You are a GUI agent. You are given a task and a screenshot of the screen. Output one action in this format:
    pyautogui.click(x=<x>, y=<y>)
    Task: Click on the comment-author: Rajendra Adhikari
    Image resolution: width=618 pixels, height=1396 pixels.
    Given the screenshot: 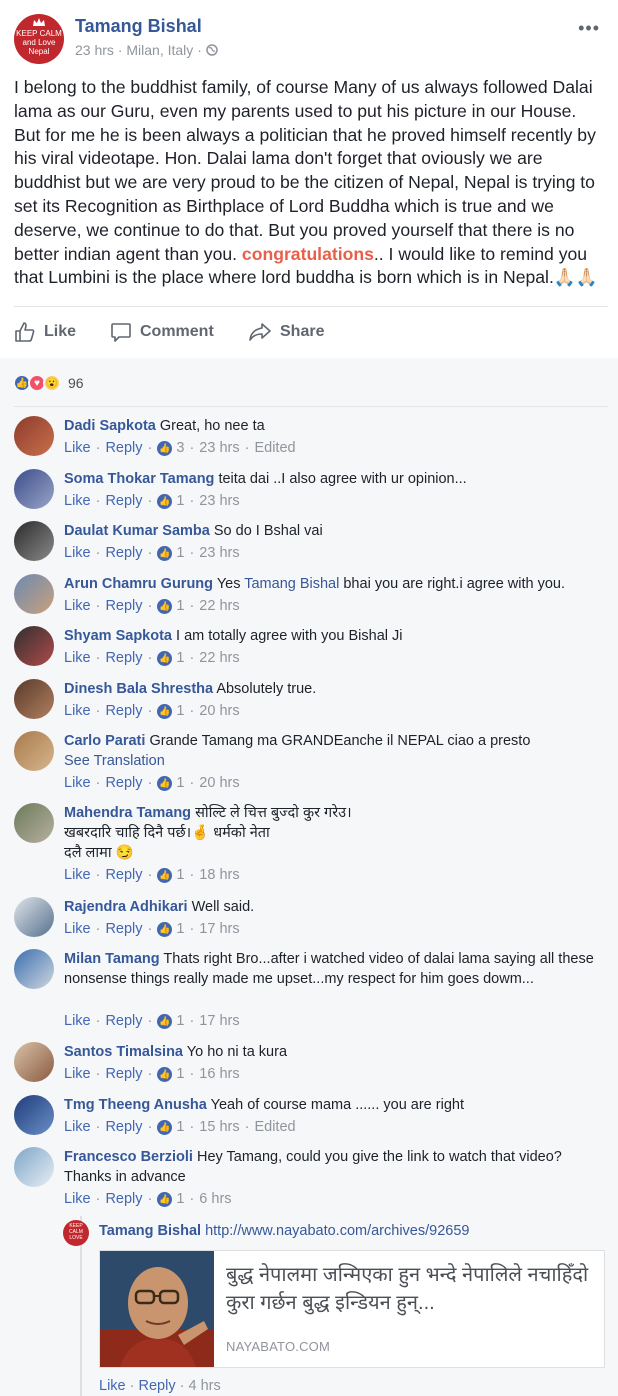 What is the action you would take?
    pyautogui.click(x=126, y=907)
    